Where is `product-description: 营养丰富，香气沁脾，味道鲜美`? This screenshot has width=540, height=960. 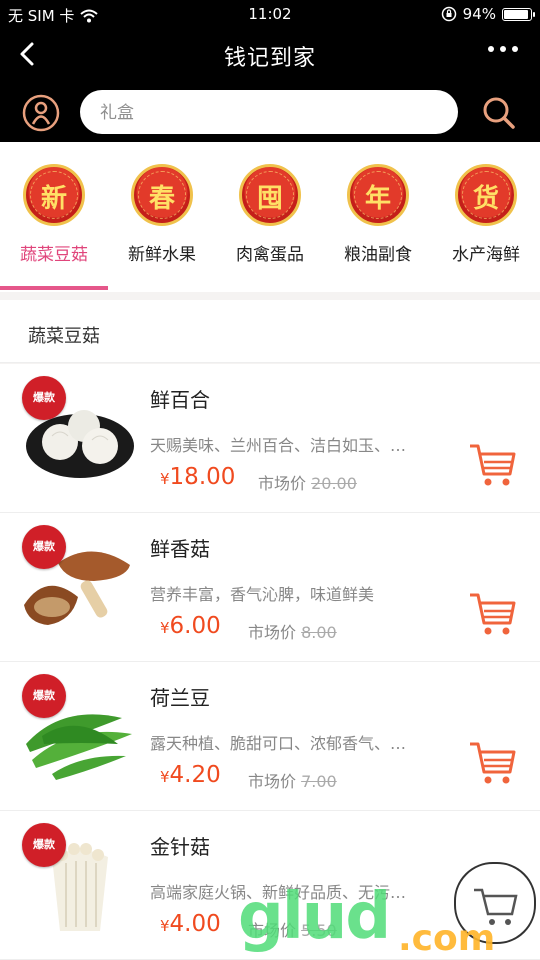
product-description: 营养丰富，香气沁脾，味道鲜美 is located at coordinates (262, 594).